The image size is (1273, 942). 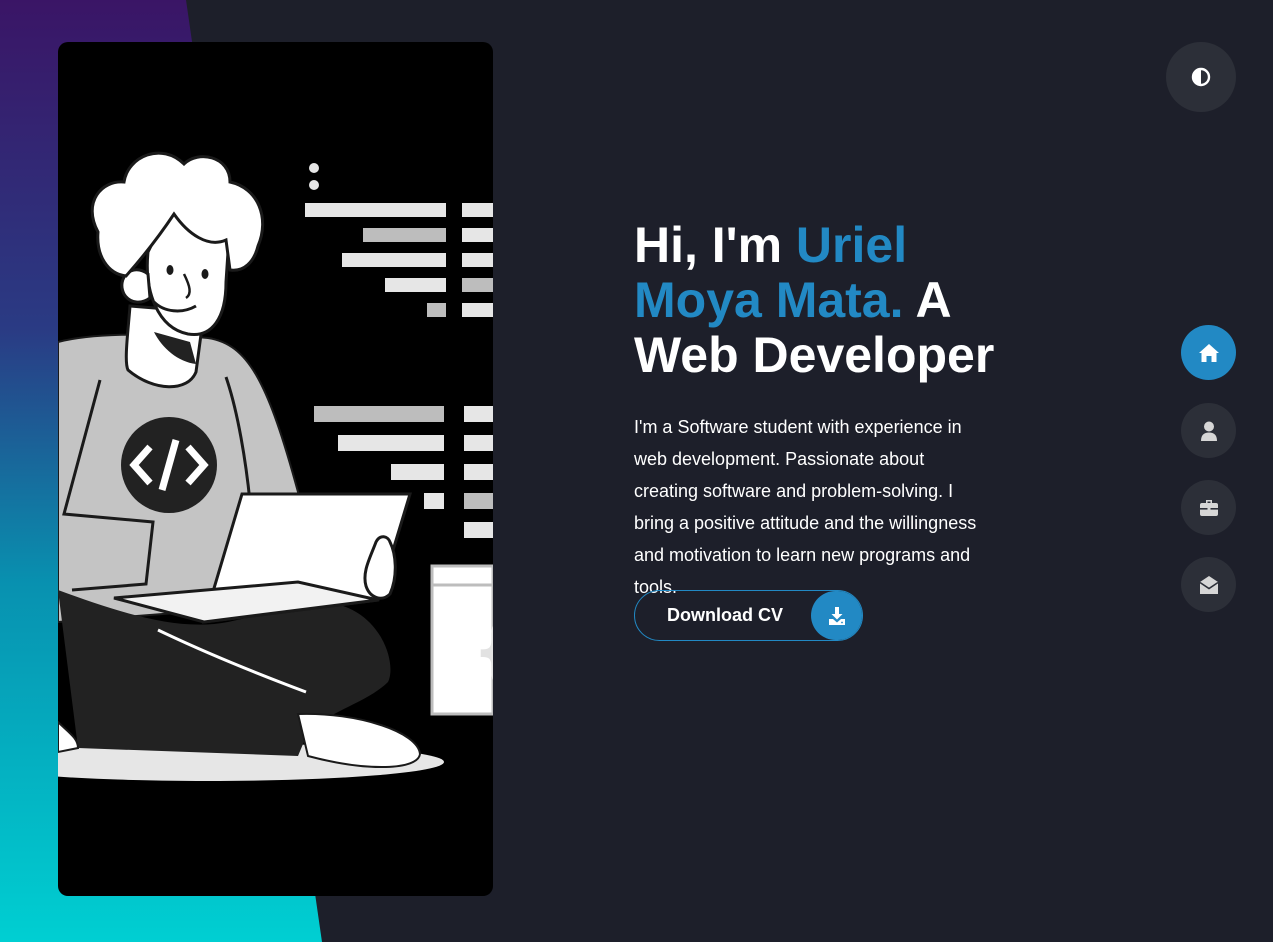 I want to click on contrast-icon, so click(x=1201, y=77).